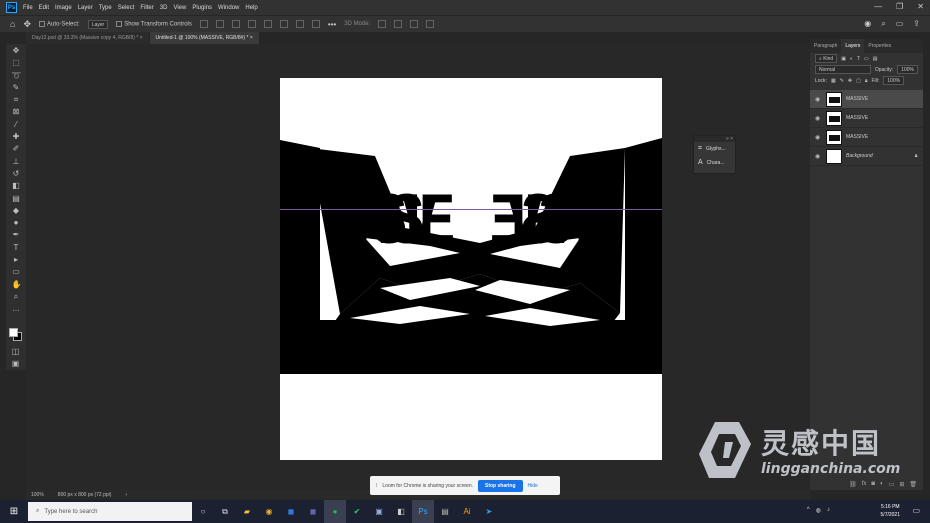 This screenshot has width=930, height=523. Describe the element at coordinates (423, 511) in the screenshot. I see `photoshop-taskbar-icon: Ps` at that location.